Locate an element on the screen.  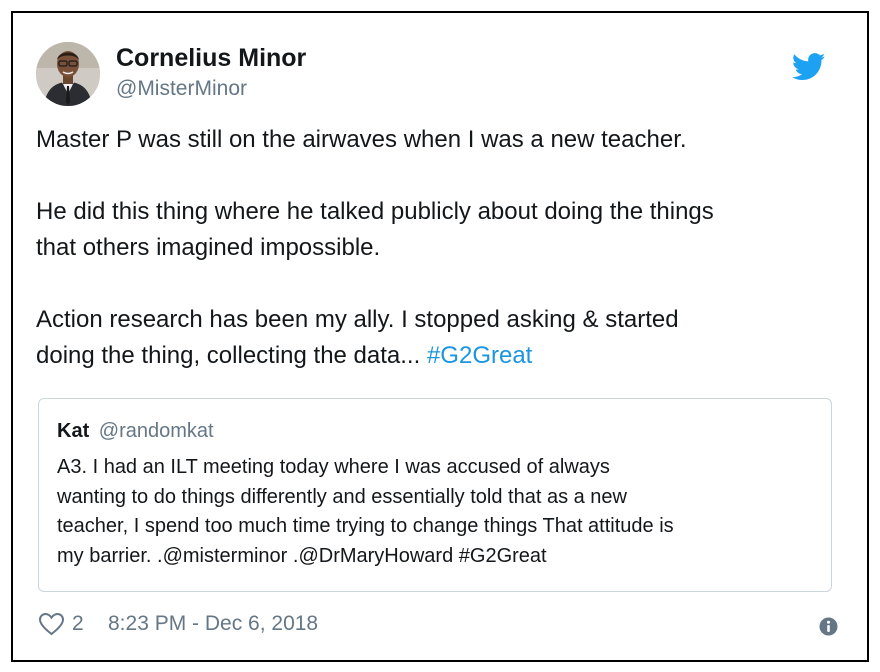
twitter-bird-icon is located at coordinates (808, 67).